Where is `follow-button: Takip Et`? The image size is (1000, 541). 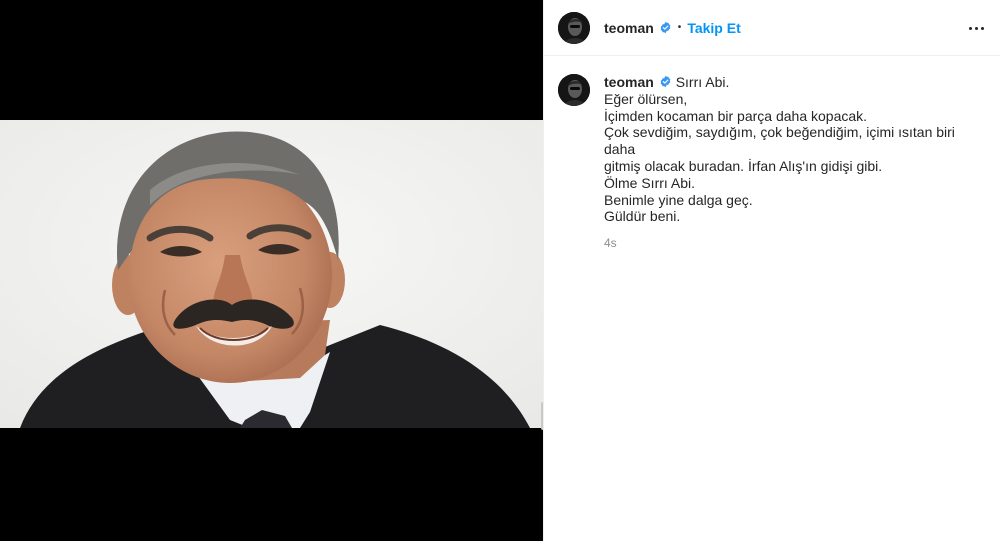
follow-button: Takip Et is located at coordinates (713, 28).